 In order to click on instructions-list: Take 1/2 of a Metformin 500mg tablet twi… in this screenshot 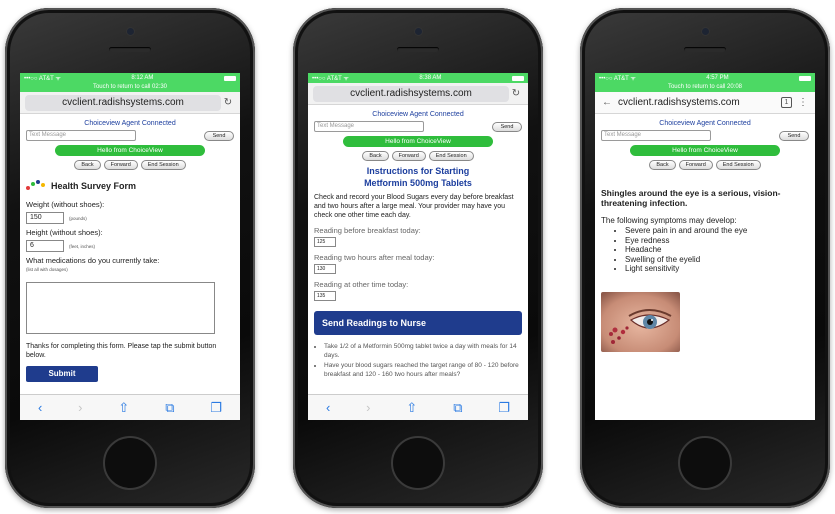, I will do `click(418, 361)`.